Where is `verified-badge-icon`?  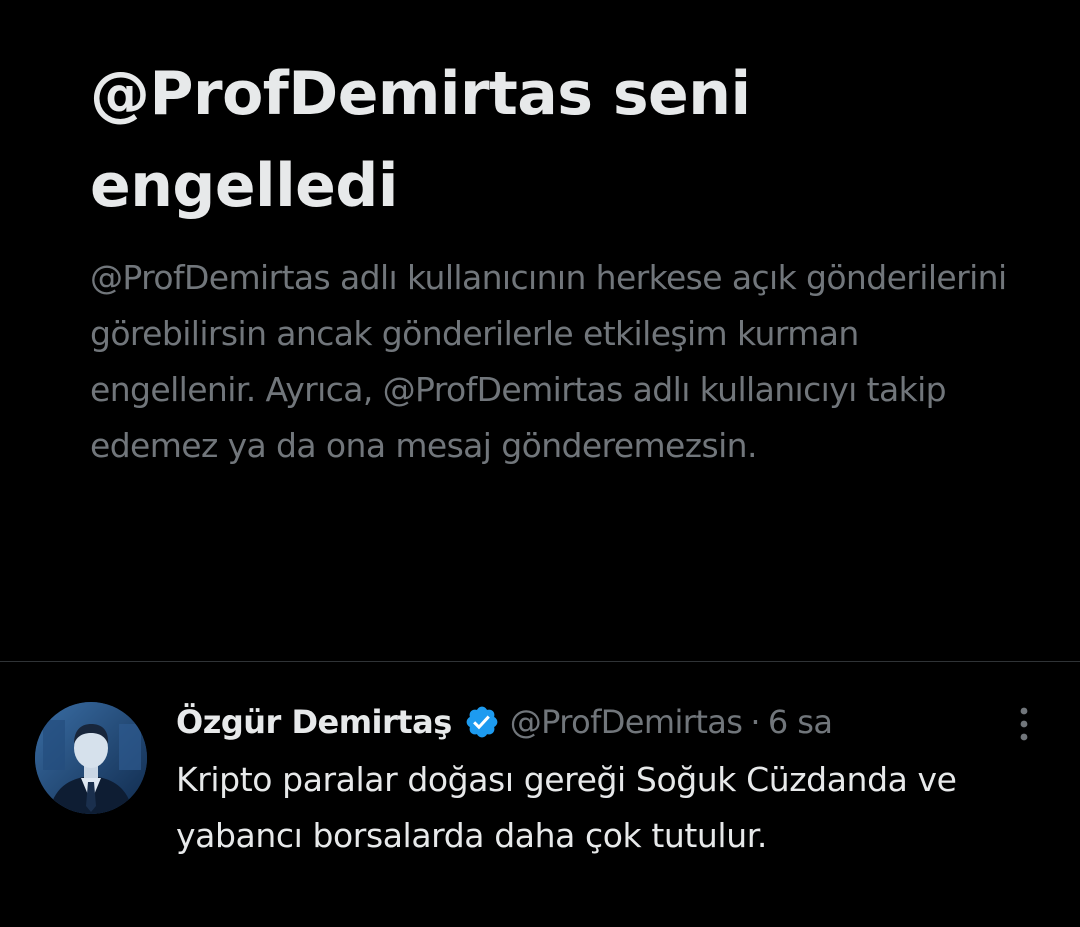
verified-badge-icon is located at coordinates (482, 722).